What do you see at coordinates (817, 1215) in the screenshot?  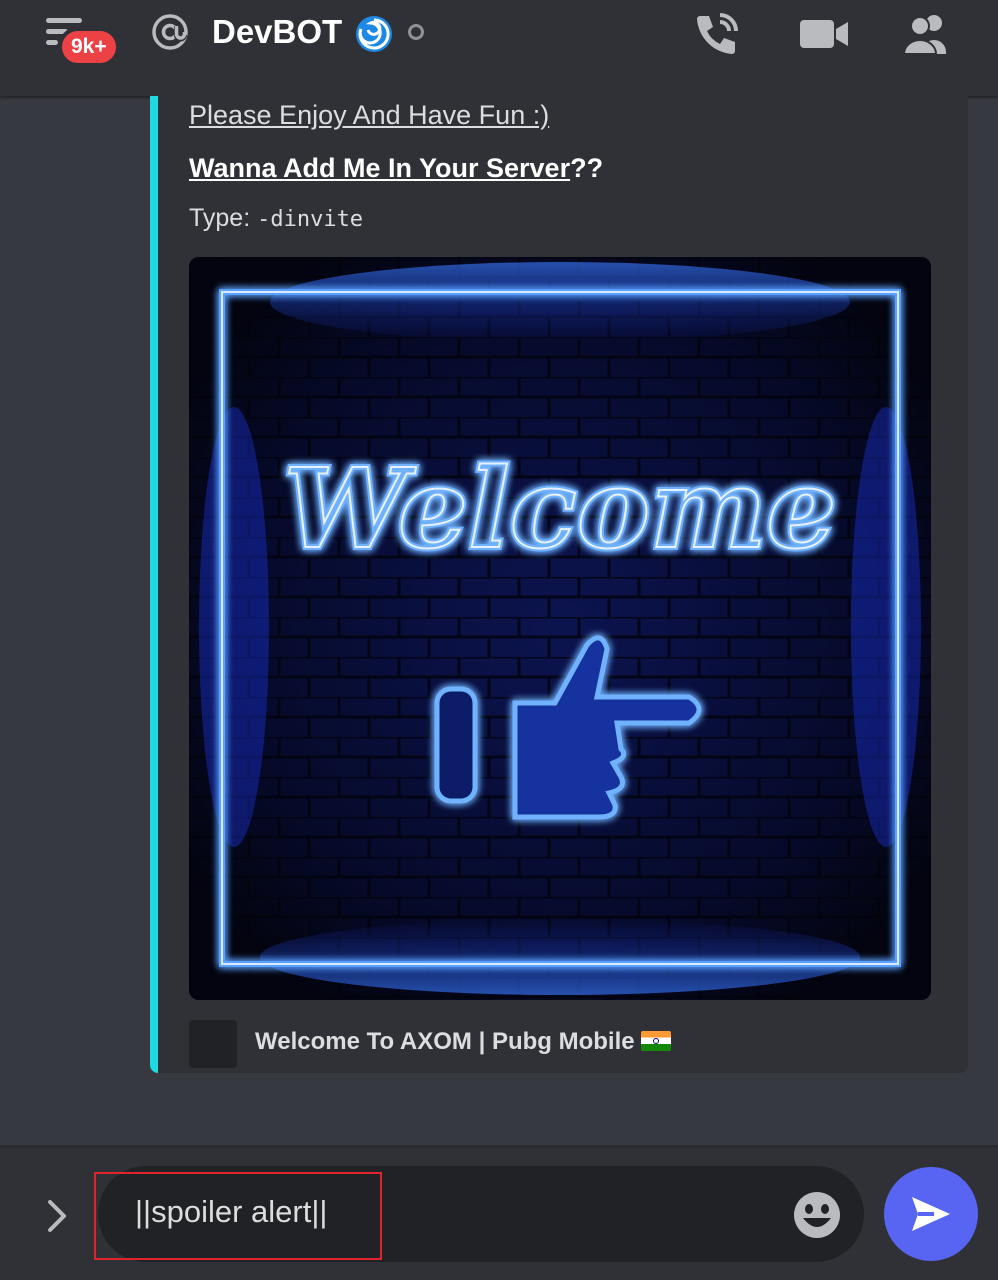 I see `emoji-picker-icon` at bounding box center [817, 1215].